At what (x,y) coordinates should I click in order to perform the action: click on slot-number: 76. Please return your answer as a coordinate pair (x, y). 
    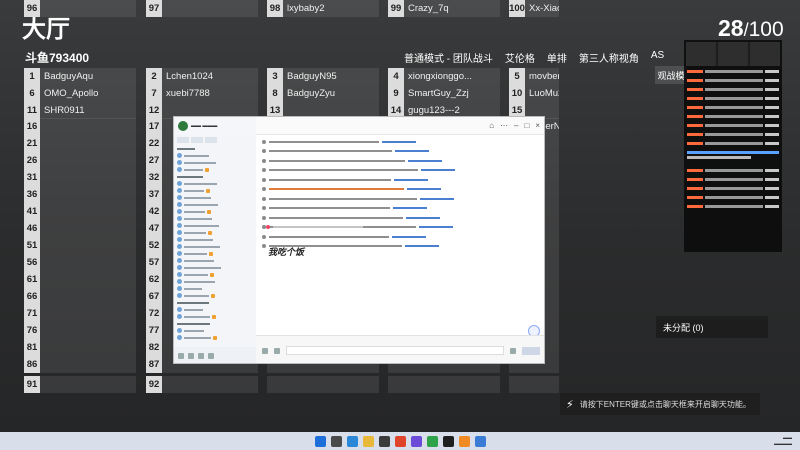
    Looking at the image, I should click on (32, 330).